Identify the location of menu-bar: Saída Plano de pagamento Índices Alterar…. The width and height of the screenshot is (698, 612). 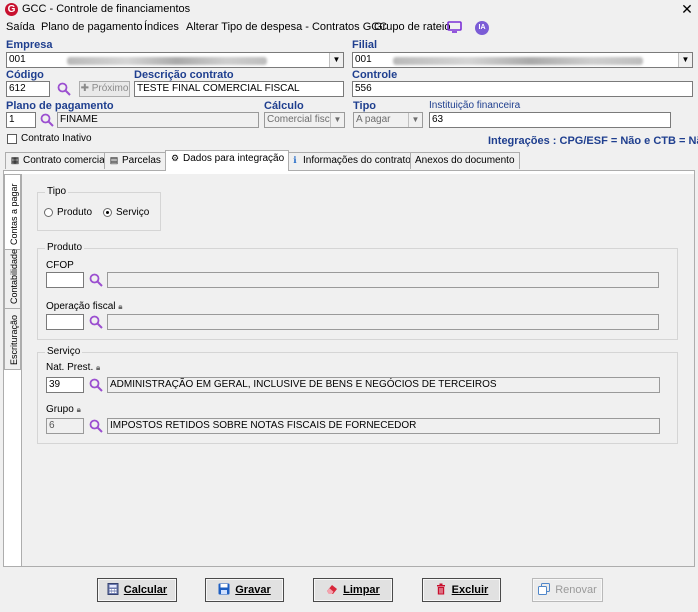
(349, 28).